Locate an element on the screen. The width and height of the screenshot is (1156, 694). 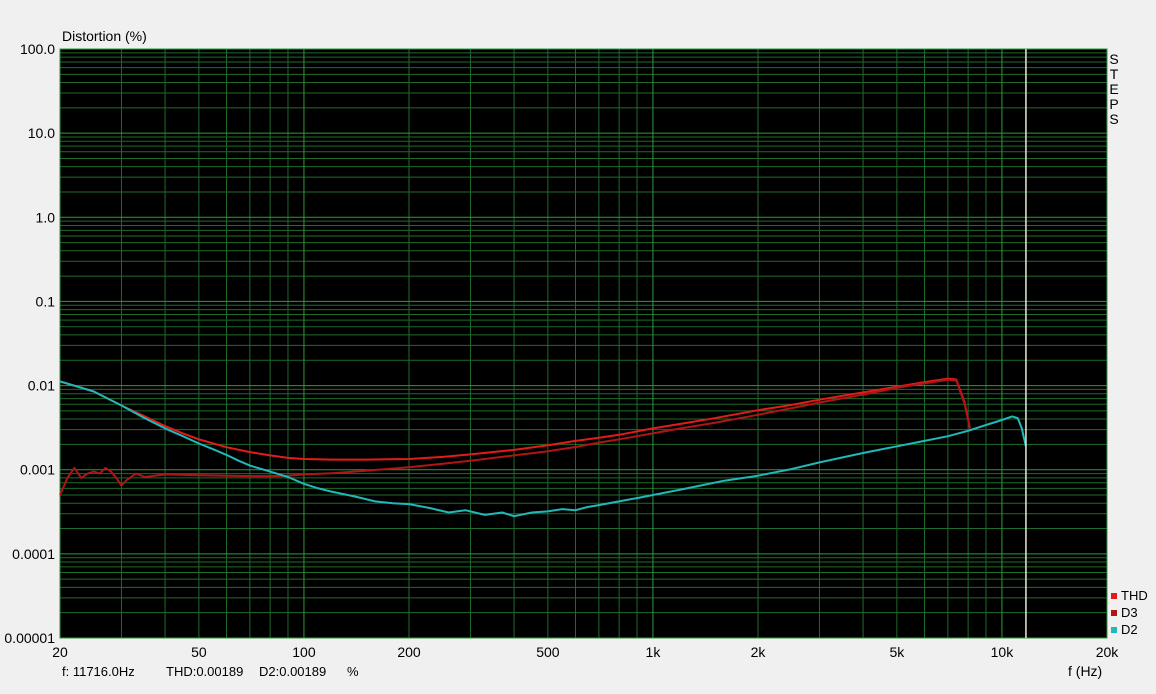
x-tick-label: 200 is located at coordinates (409, 652).